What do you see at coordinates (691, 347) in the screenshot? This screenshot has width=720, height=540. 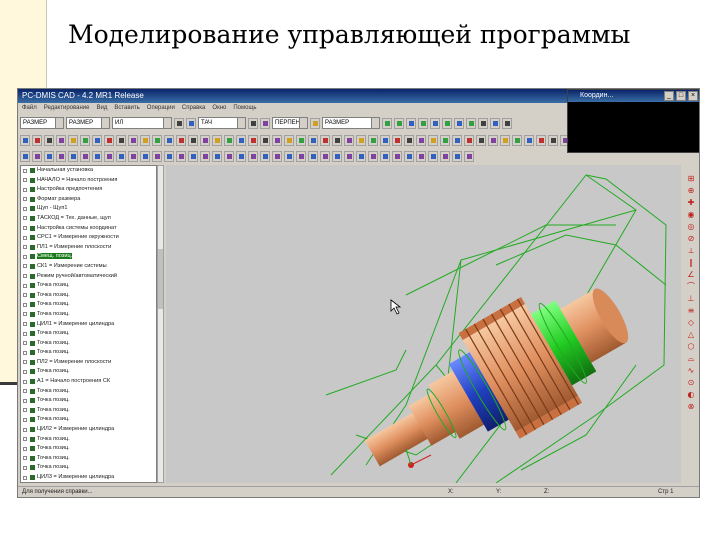 I see `measure-tool-icon: ⬡` at bounding box center [691, 347].